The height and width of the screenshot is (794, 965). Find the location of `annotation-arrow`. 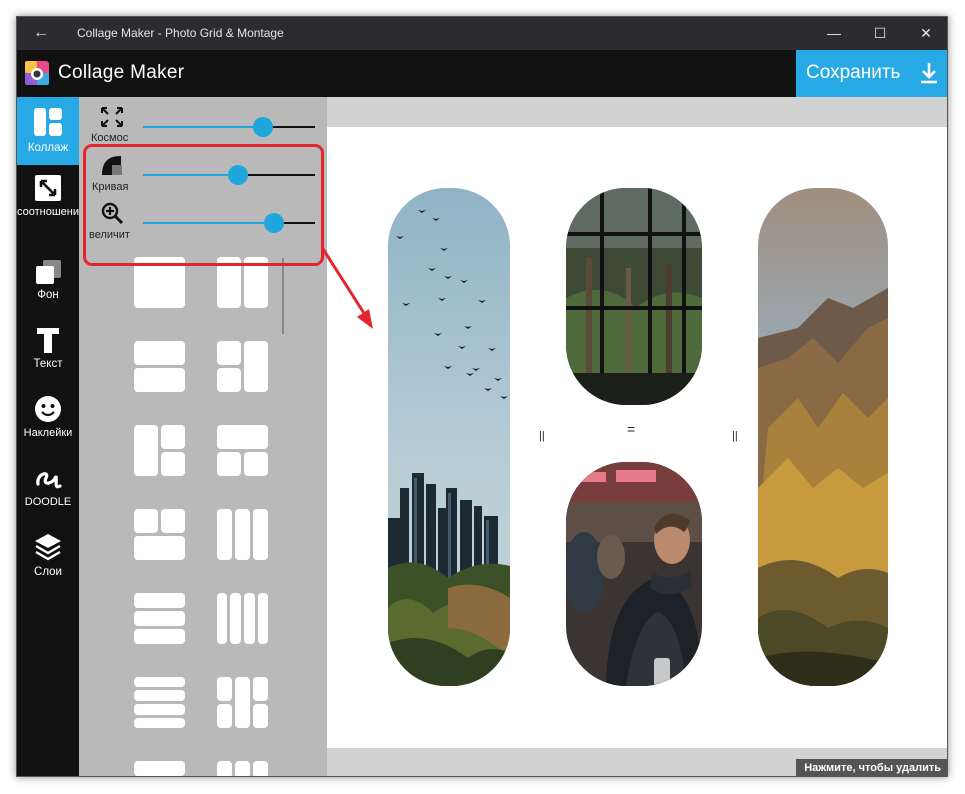

annotation-arrow is located at coordinates (347, 288).